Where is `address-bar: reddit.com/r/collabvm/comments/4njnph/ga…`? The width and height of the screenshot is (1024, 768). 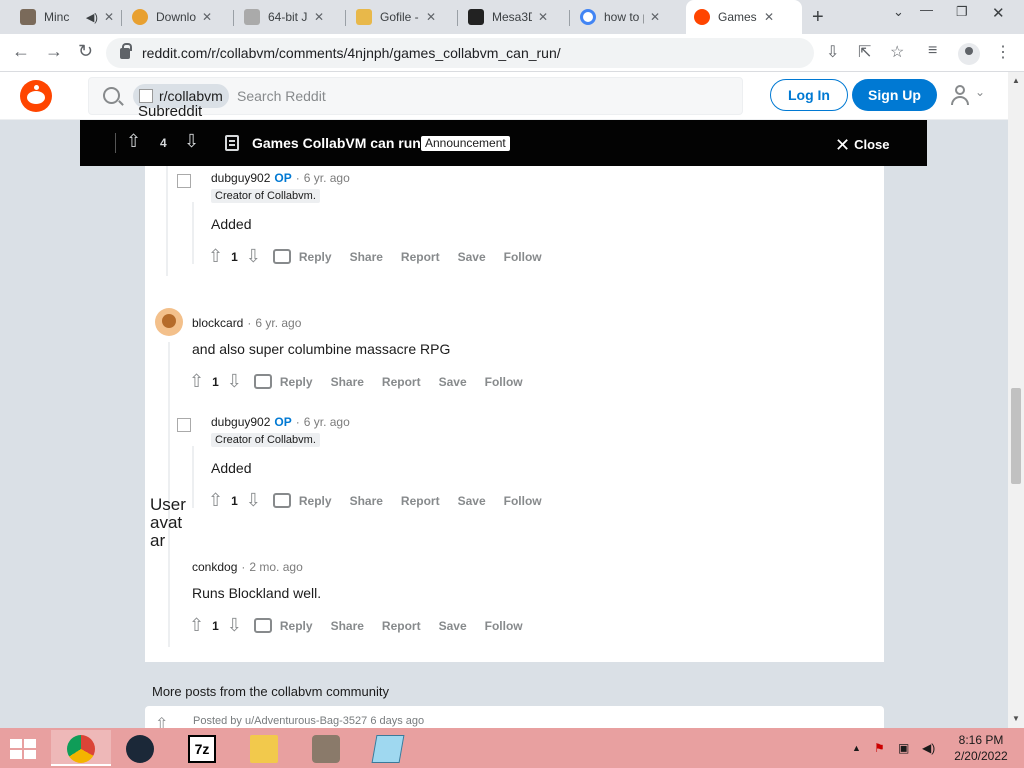
address-bar: reddit.com/r/collabvm/comments/4njnph/ga… is located at coordinates (460, 53).